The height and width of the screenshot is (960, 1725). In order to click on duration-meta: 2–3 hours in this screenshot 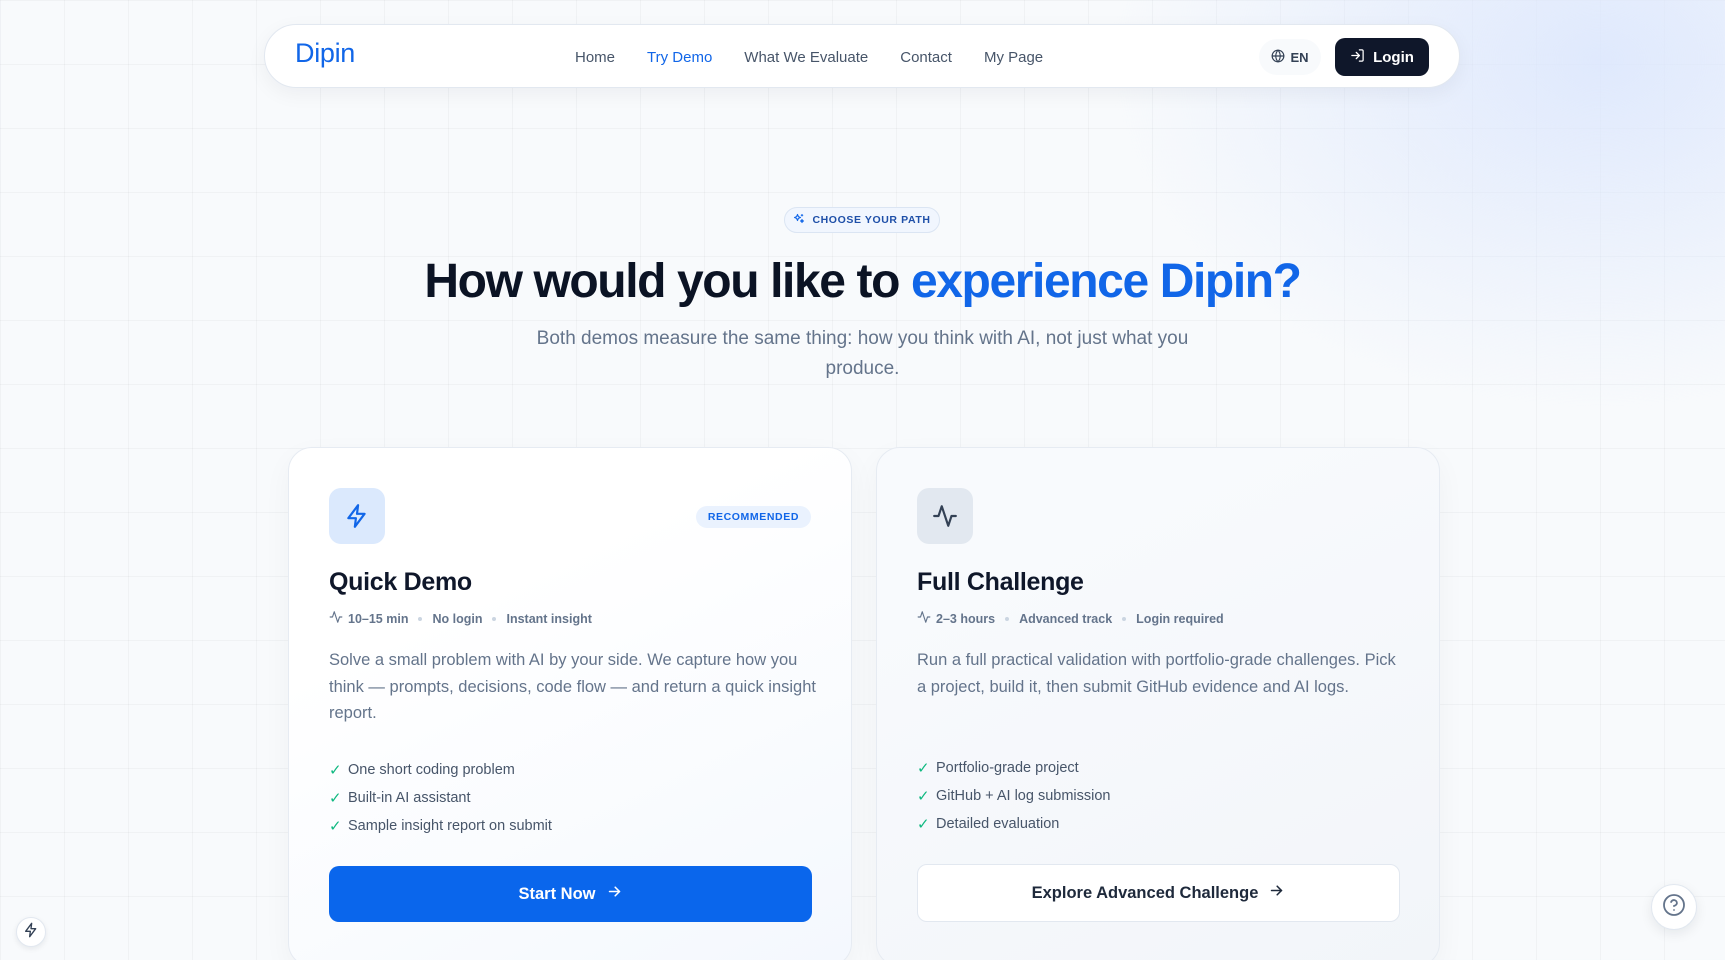, I will do `click(956, 618)`.